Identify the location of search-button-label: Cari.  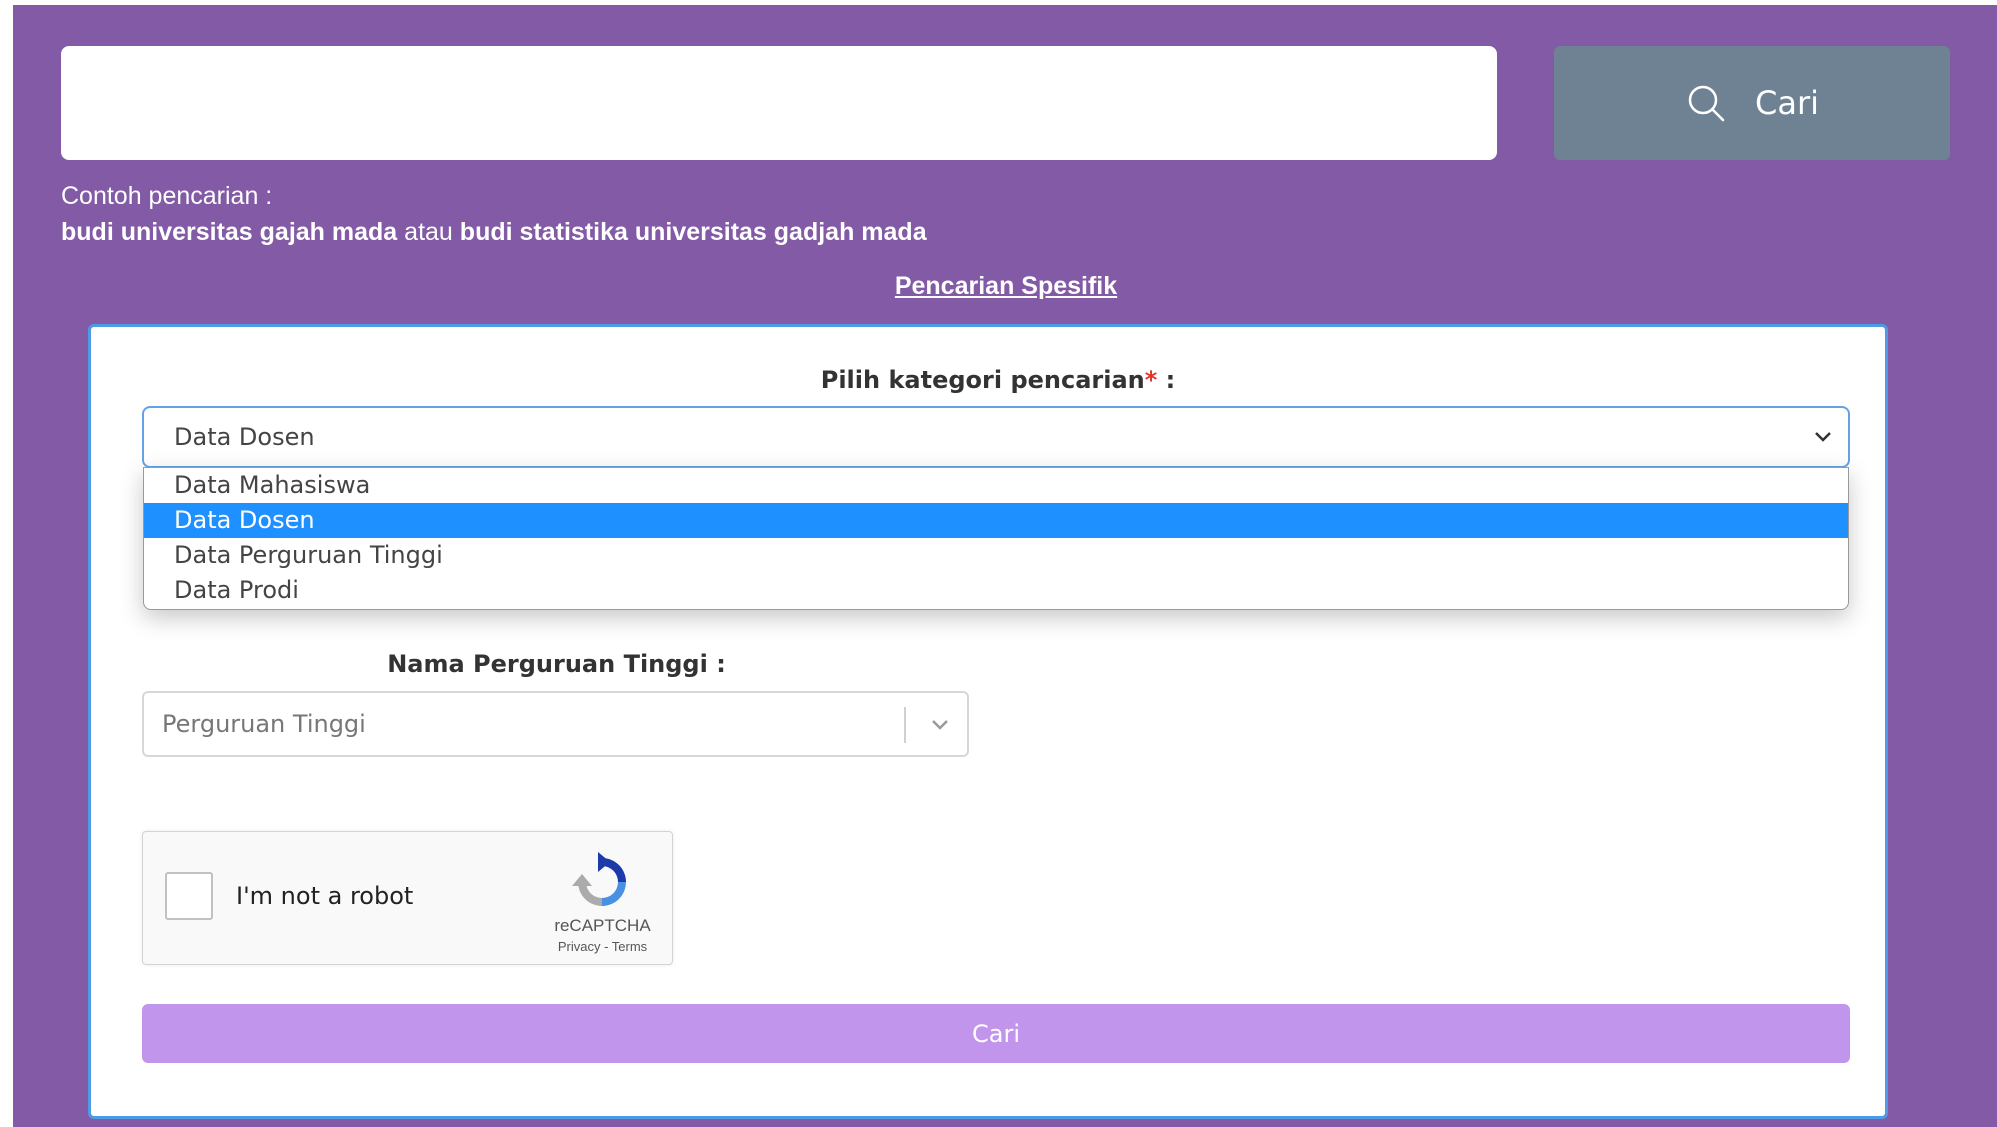
(1787, 103).